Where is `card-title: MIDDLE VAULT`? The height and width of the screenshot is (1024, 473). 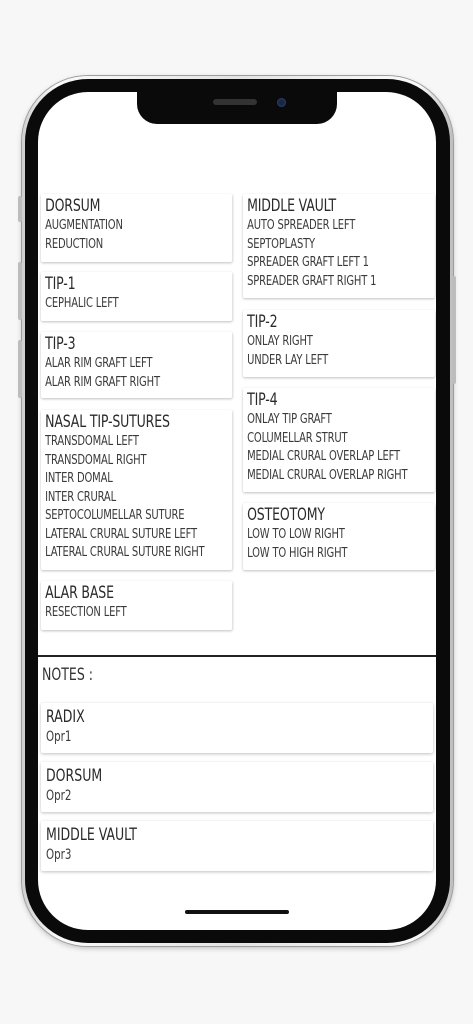 card-title: MIDDLE VAULT is located at coordinates (292, 206).